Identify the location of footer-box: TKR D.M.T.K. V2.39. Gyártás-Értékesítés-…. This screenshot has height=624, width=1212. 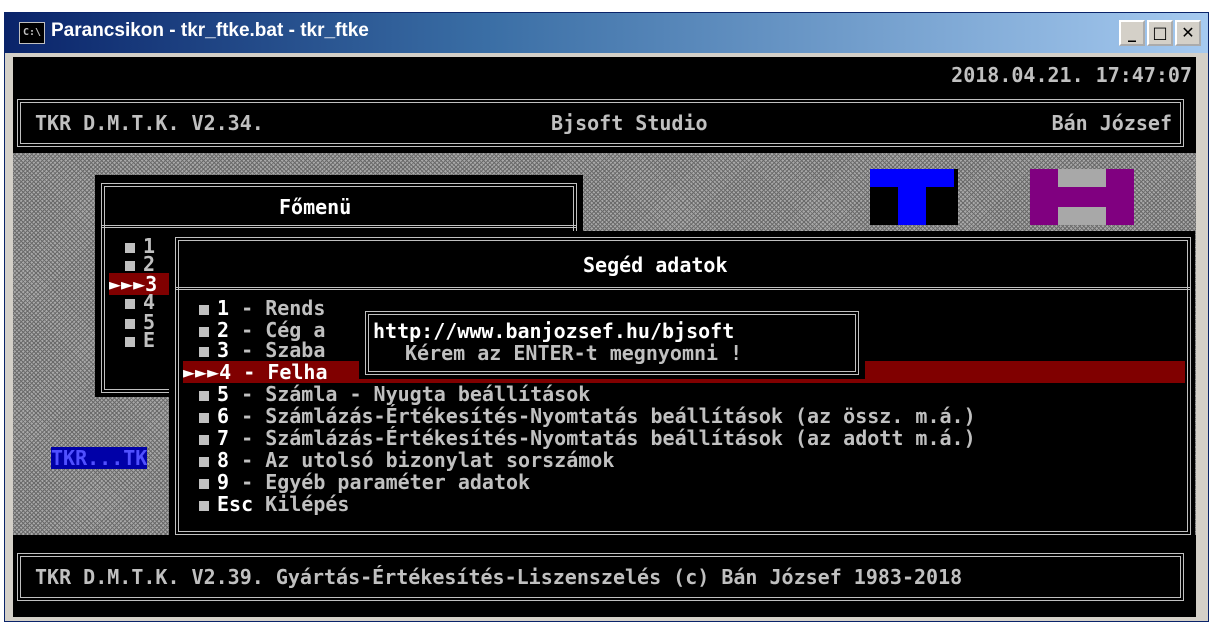
(600, 577).